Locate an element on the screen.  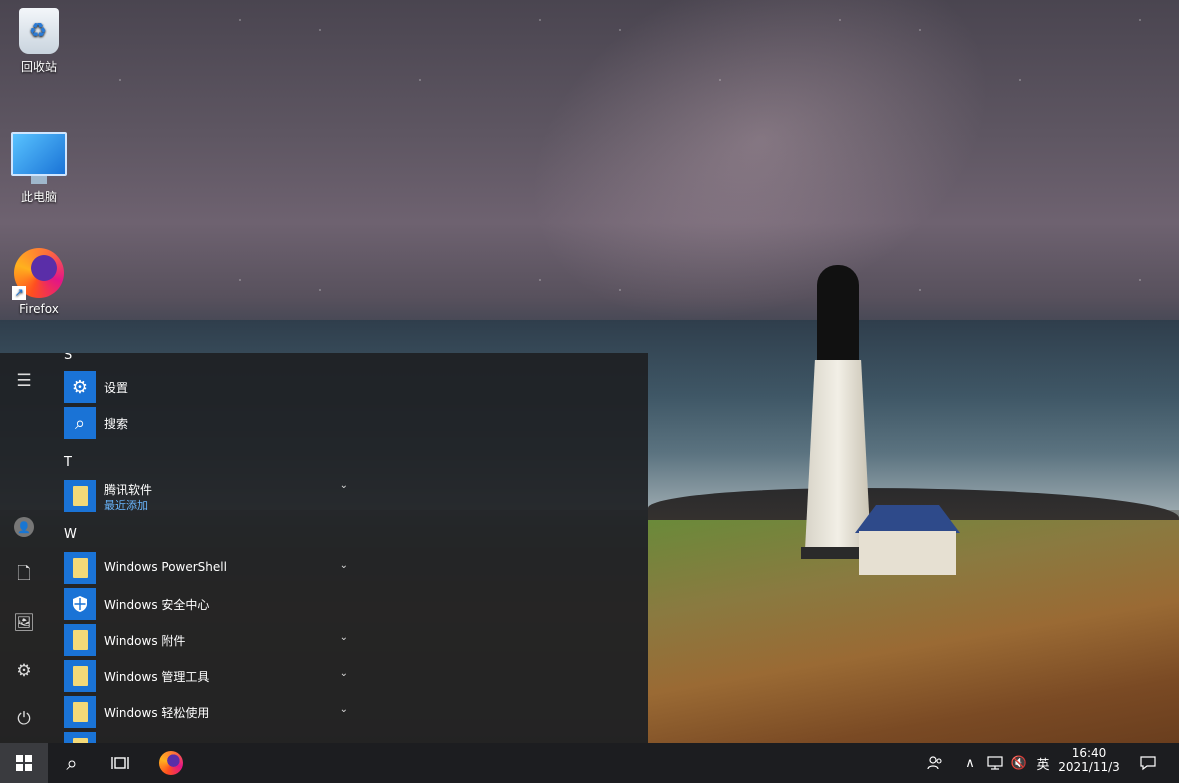
pictures-icon: 🖼 is located at coordinates (24, 623).